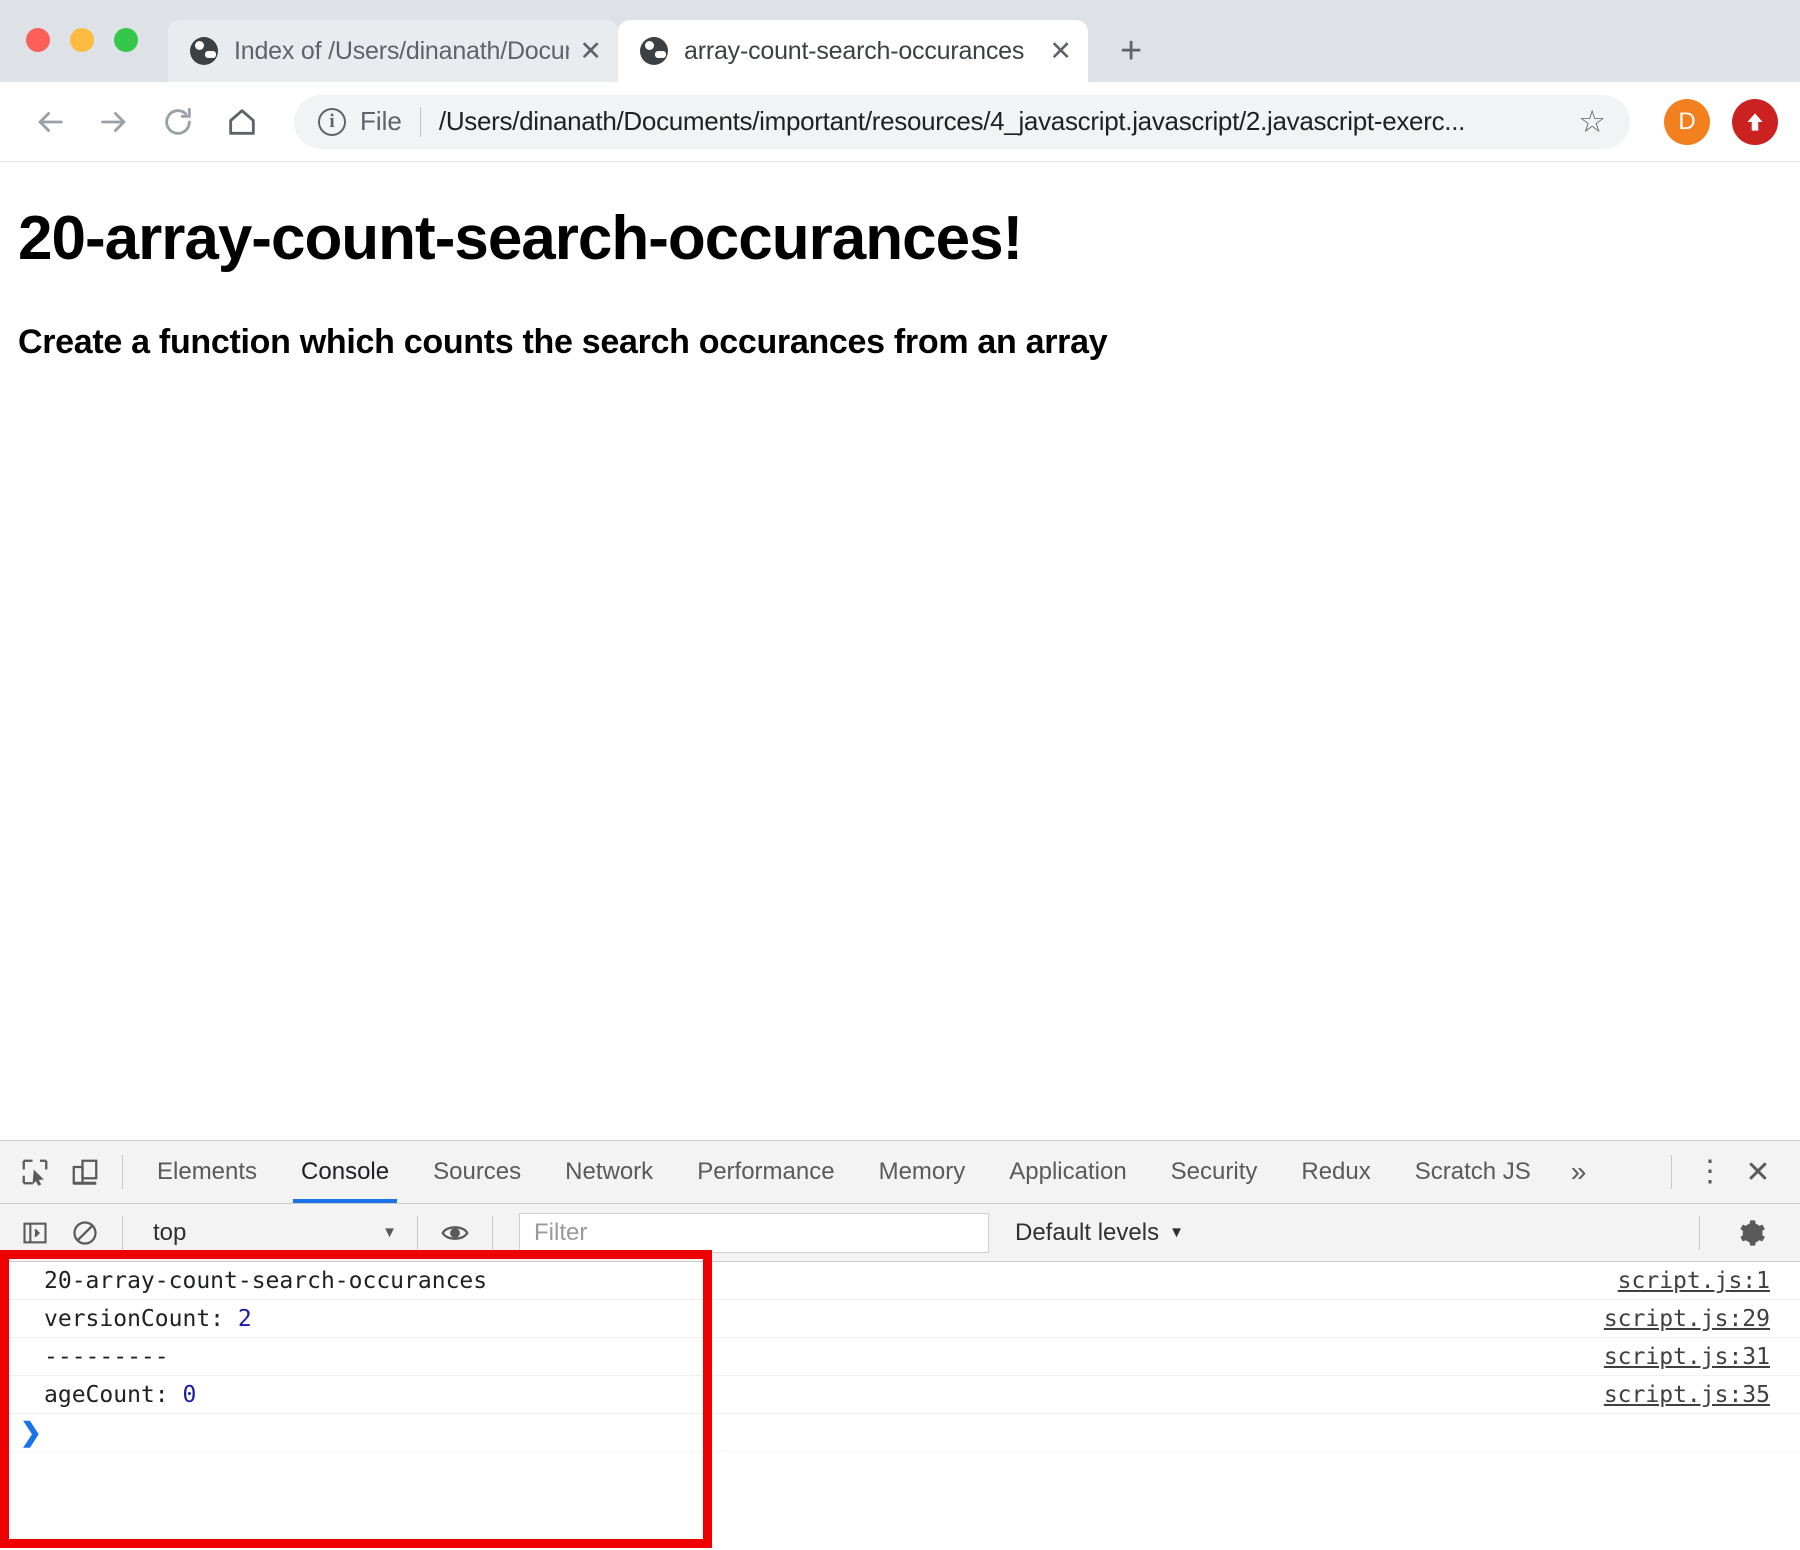 The image size is (1800, 1550). Describe the element at coordinates (1687, 121) in the screenshot. I see `avatar: D` at that location.